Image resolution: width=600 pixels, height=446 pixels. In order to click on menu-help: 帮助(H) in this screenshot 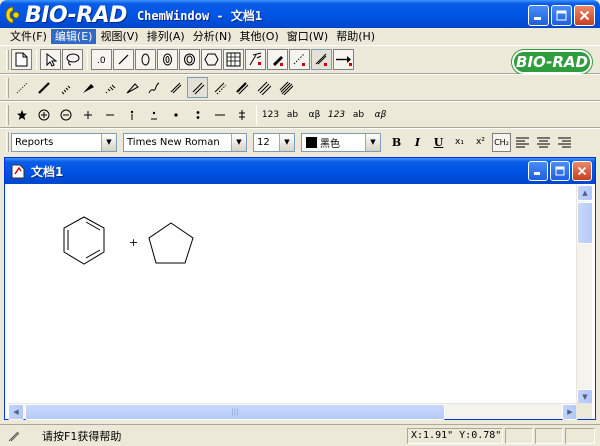, I will do `click(355, 36)`.